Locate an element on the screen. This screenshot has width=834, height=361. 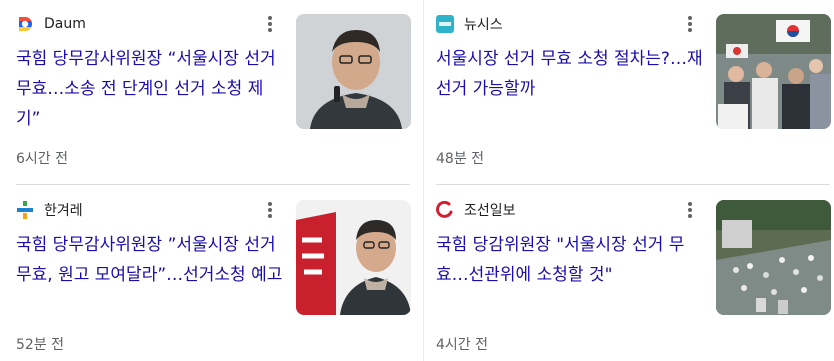
daum-logo-icon is located at coordinates (25, 24).